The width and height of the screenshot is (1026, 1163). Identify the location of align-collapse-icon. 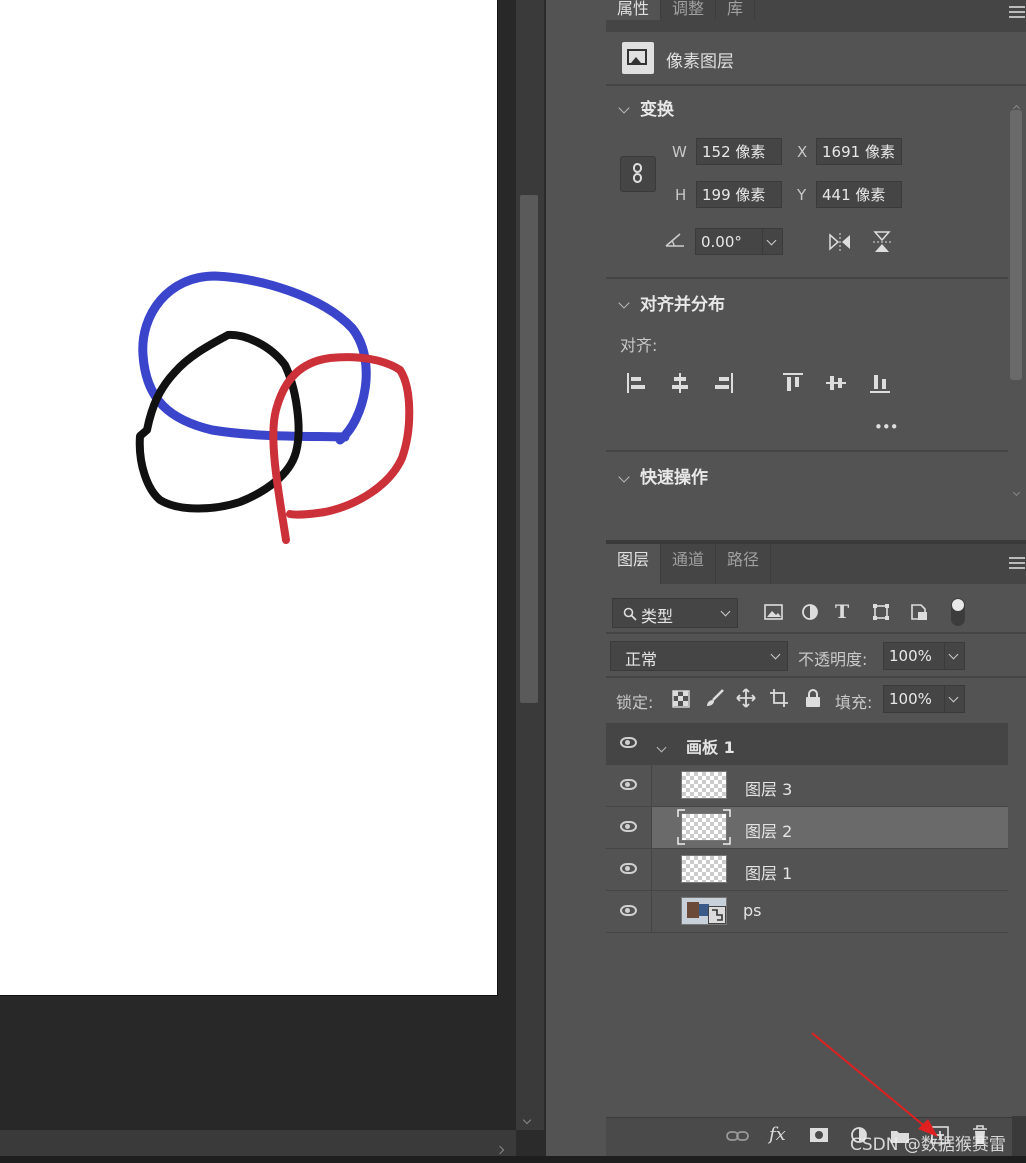
(624, 301).